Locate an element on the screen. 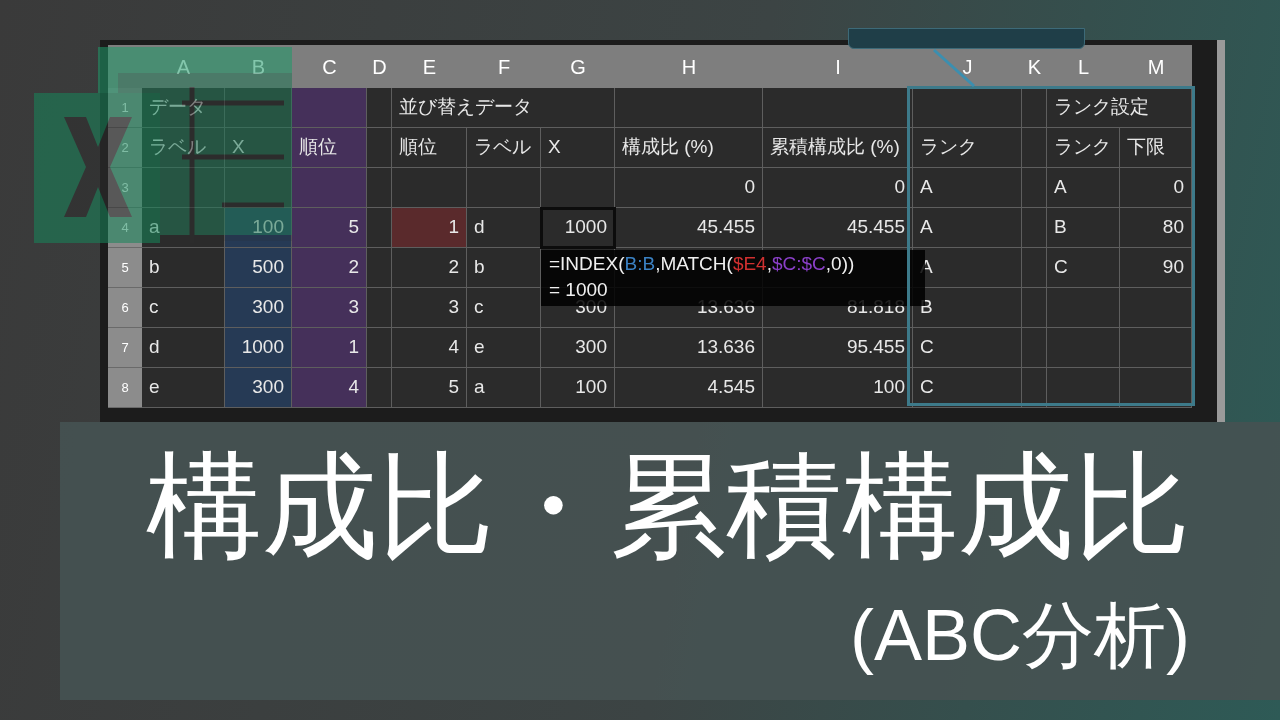  table-cell: 構成比 (%) is located at coordinates (689, 148).